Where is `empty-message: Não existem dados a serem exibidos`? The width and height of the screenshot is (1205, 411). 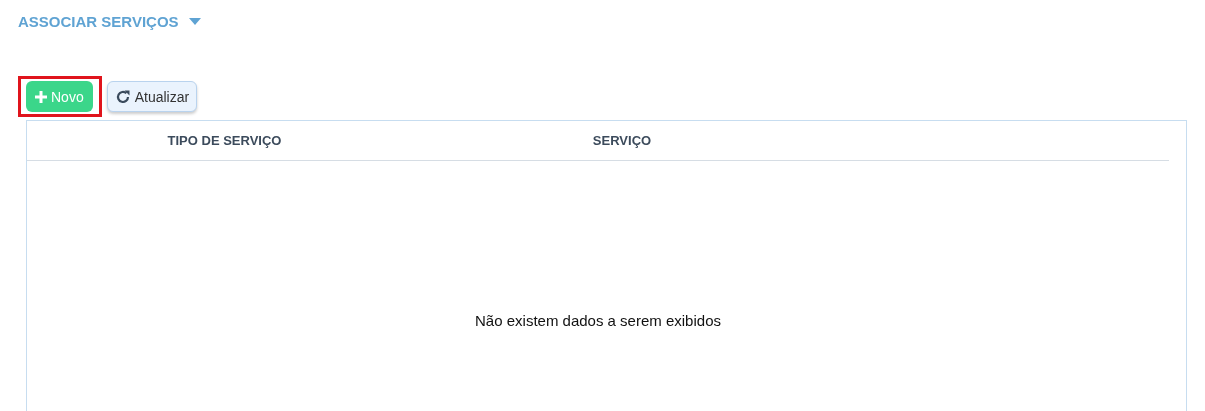 empty-message: Não existem dados a serem exibidos is located at coordinates (598, 320).